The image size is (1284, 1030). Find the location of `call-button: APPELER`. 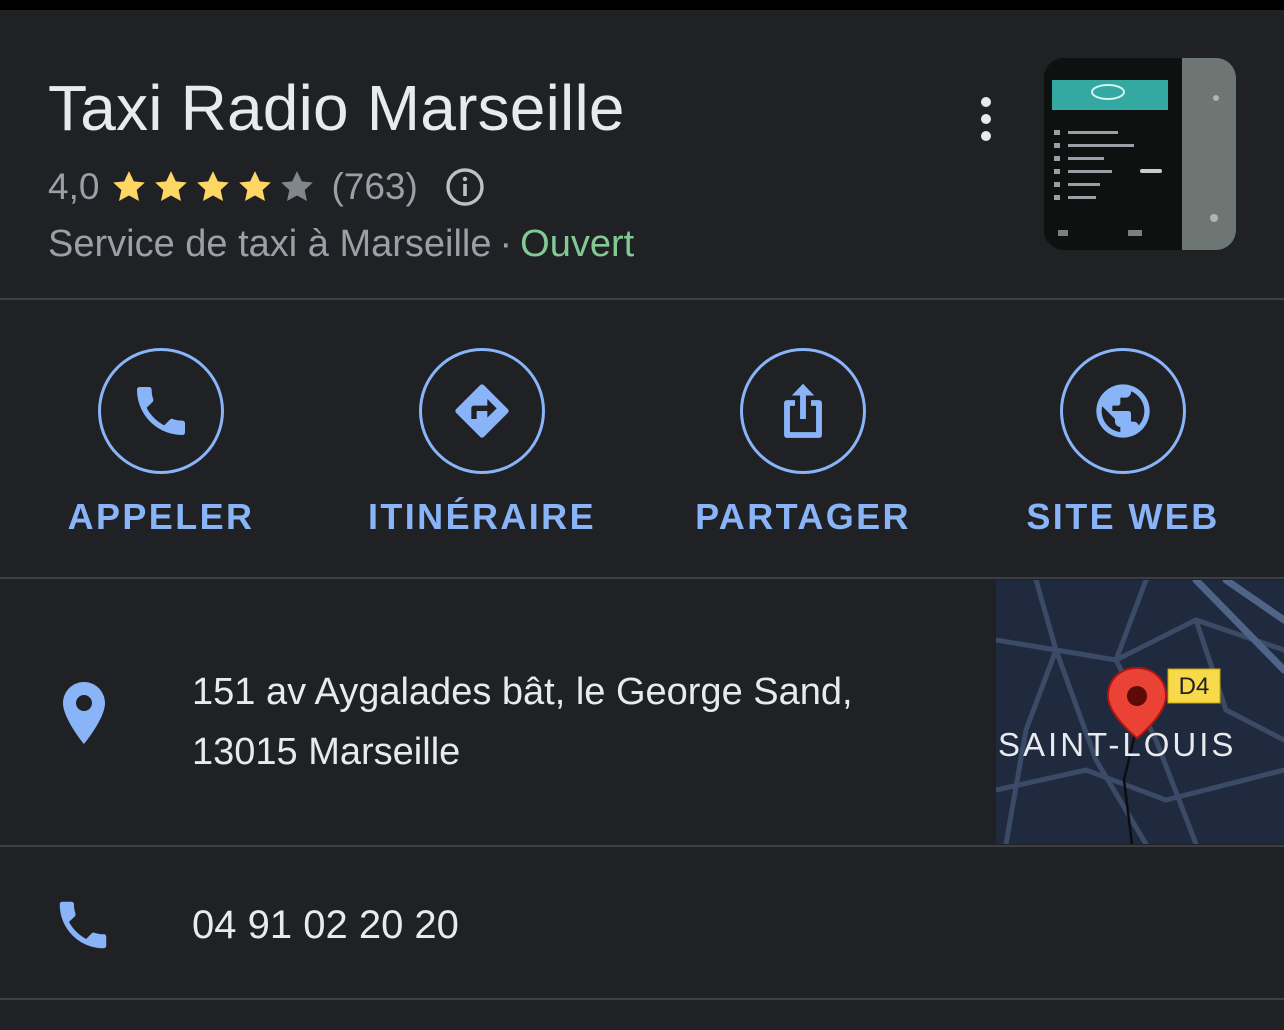

call-button: APPELER is located at coordinates (161, 448).